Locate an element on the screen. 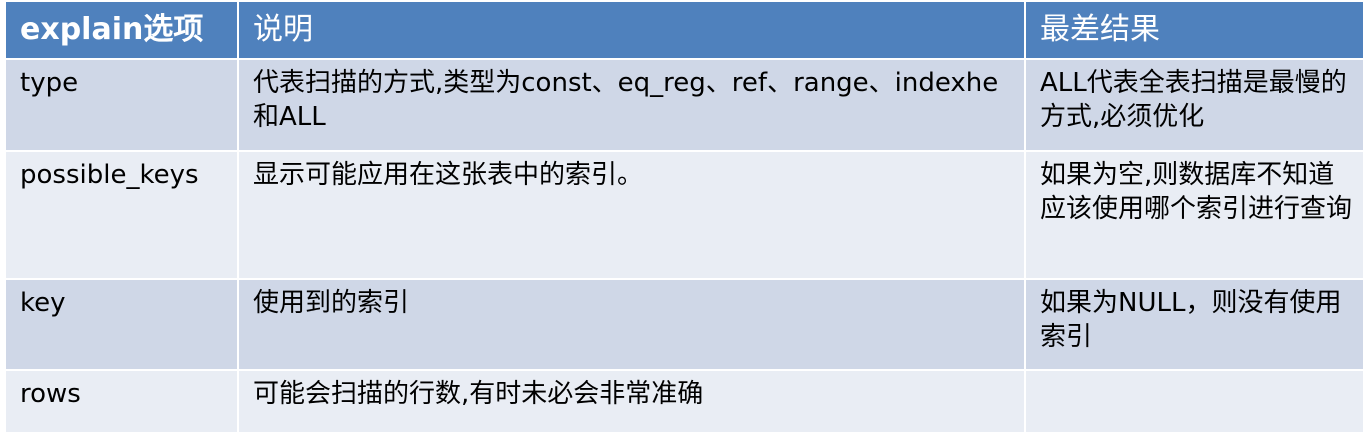  row-option-possible-keys: possible_keys is located at coordinates (121, 215).